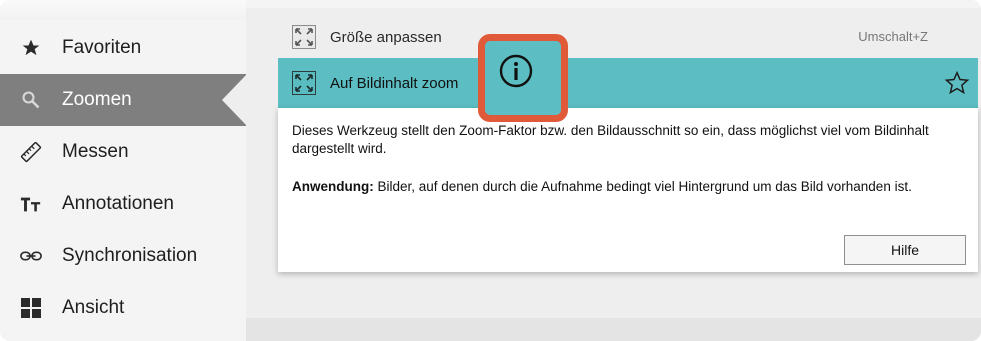  I want to click on highlight-frame, so click(523, 78).